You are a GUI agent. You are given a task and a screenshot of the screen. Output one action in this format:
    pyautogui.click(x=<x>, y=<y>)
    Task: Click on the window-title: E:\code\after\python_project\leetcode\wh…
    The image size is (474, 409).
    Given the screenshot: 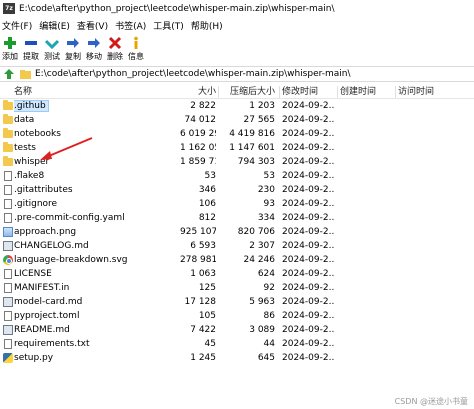 What is the action you would take?
    pyautogui.click(x=177, y=8)
    